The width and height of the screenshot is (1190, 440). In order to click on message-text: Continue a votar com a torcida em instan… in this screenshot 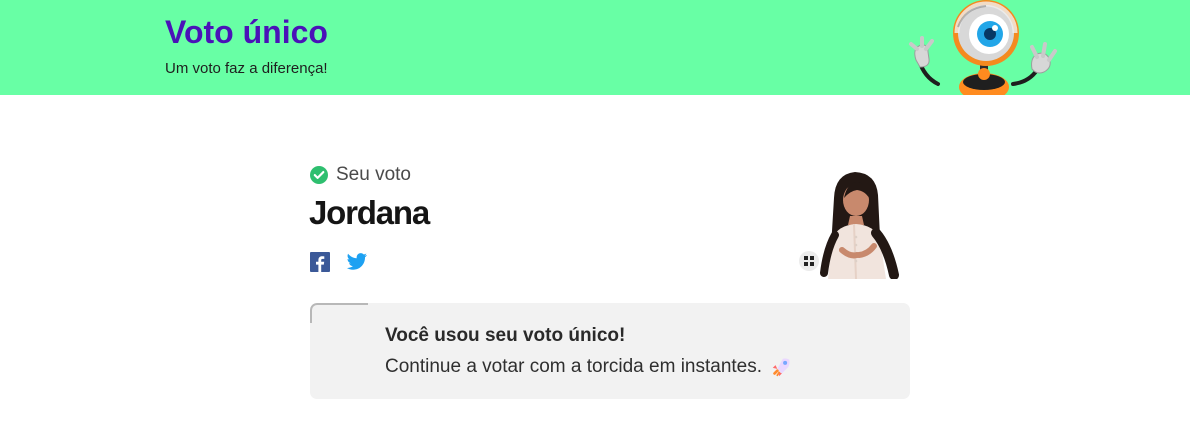, I will do `click(574, 366)`.